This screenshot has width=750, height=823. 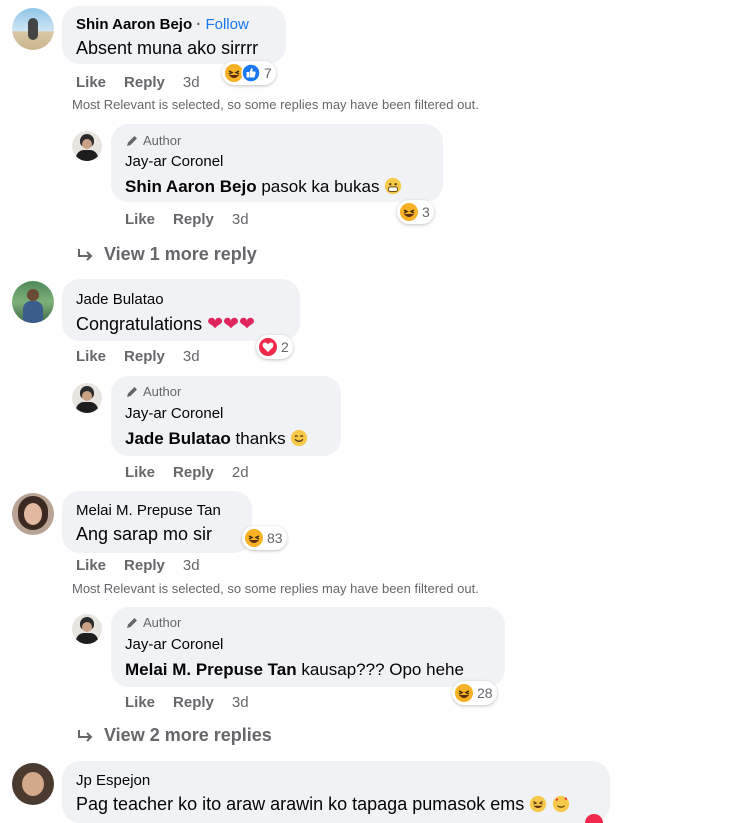 What do you see at coordinates (180, 254) in the screenshot?
I see `view-more-label: View 1 more reply` at bounding box center [180, 254].